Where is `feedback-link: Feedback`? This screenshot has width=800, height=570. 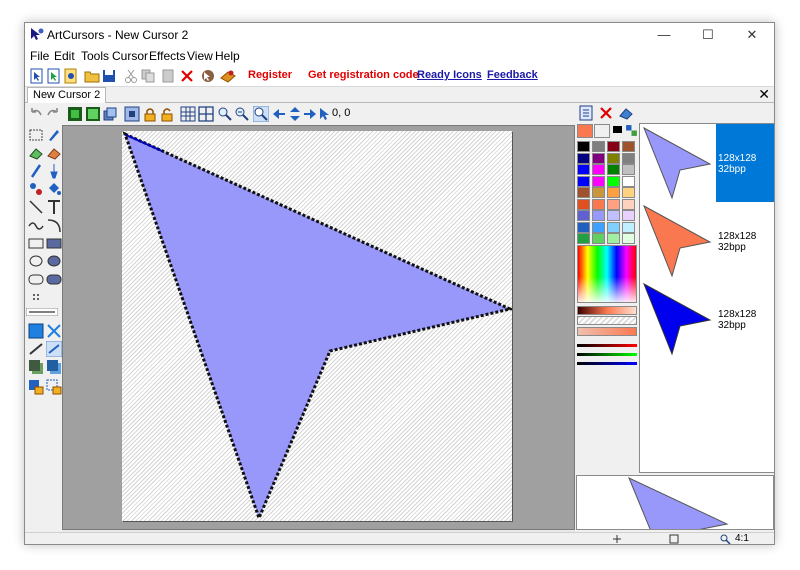
feedback-link: Feedback is located at coordinates (512, 75).